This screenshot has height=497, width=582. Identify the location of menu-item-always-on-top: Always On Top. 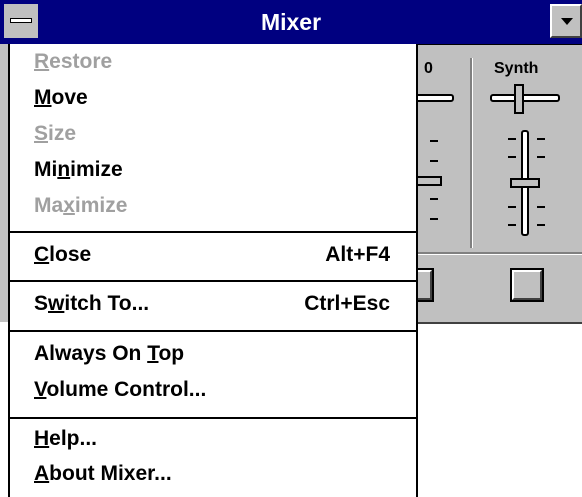
(217, 354).